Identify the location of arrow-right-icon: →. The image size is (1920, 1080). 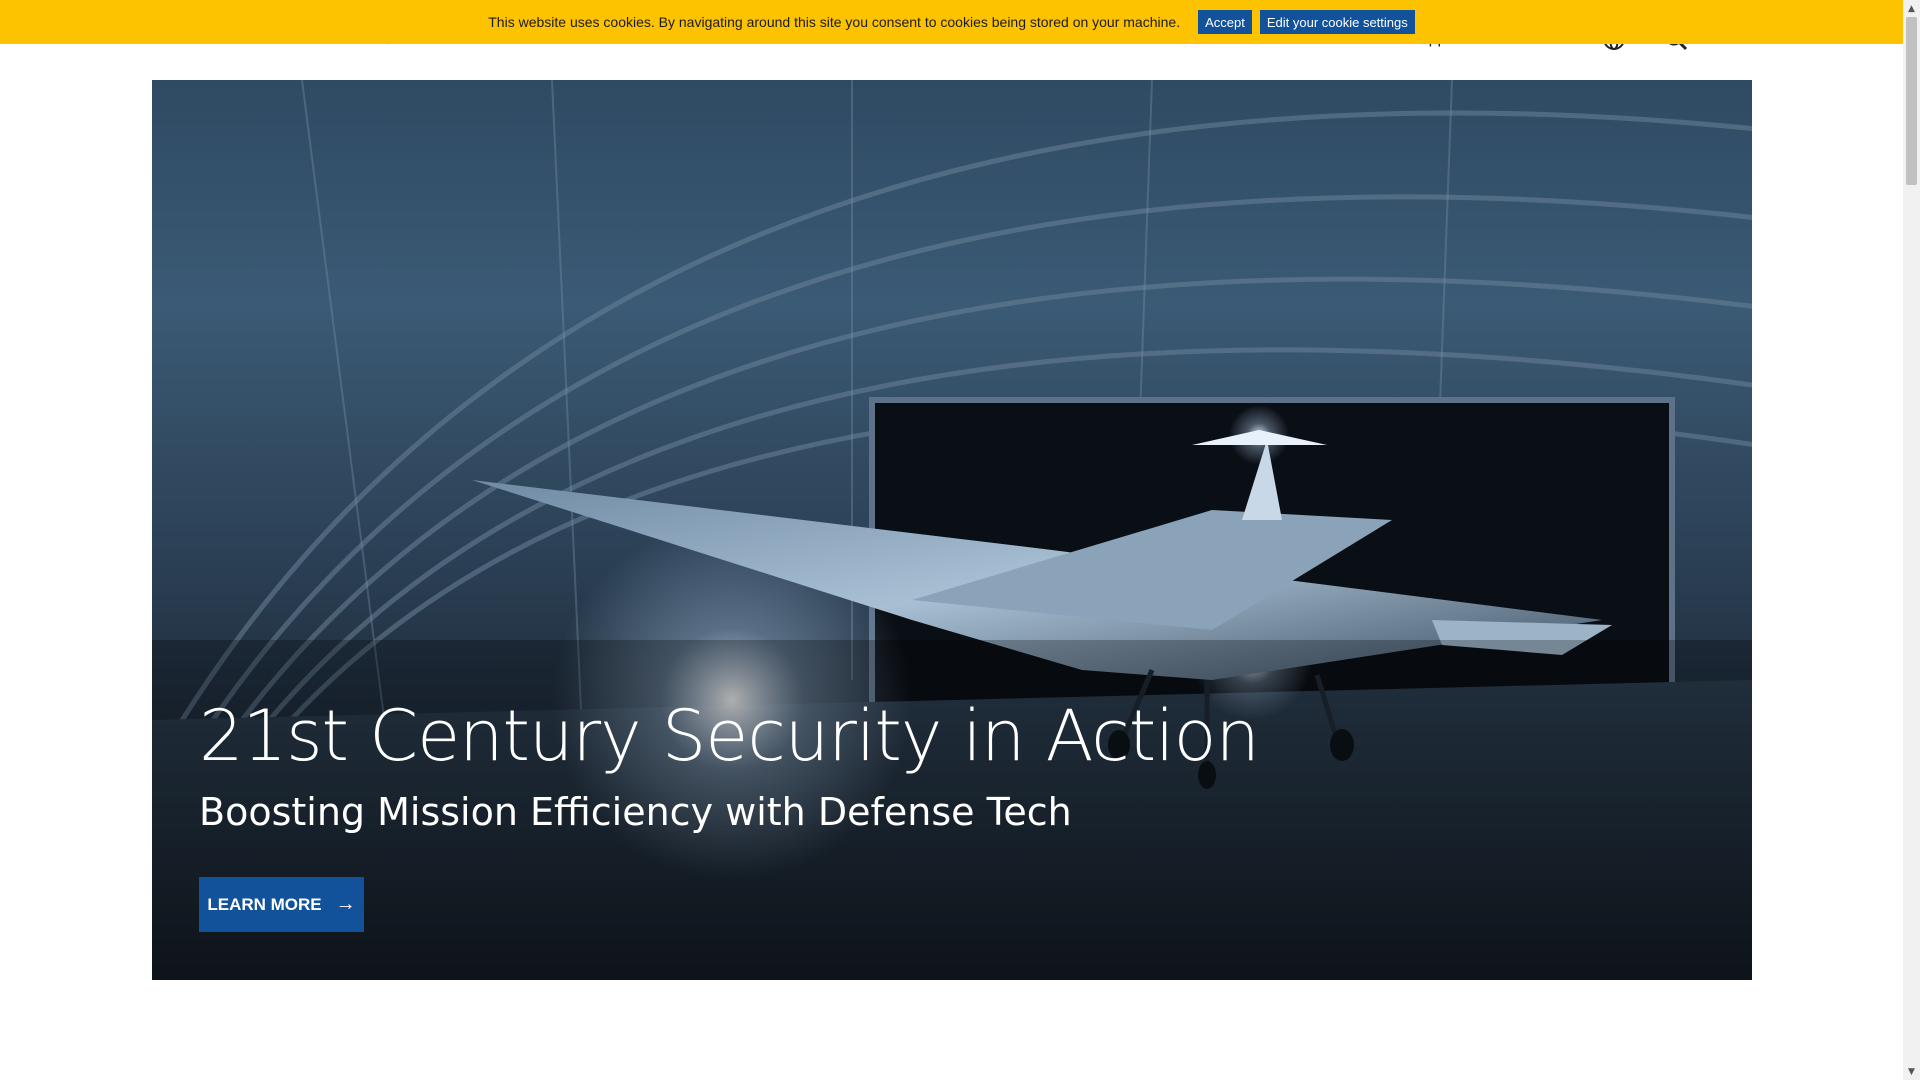
(345, 904).